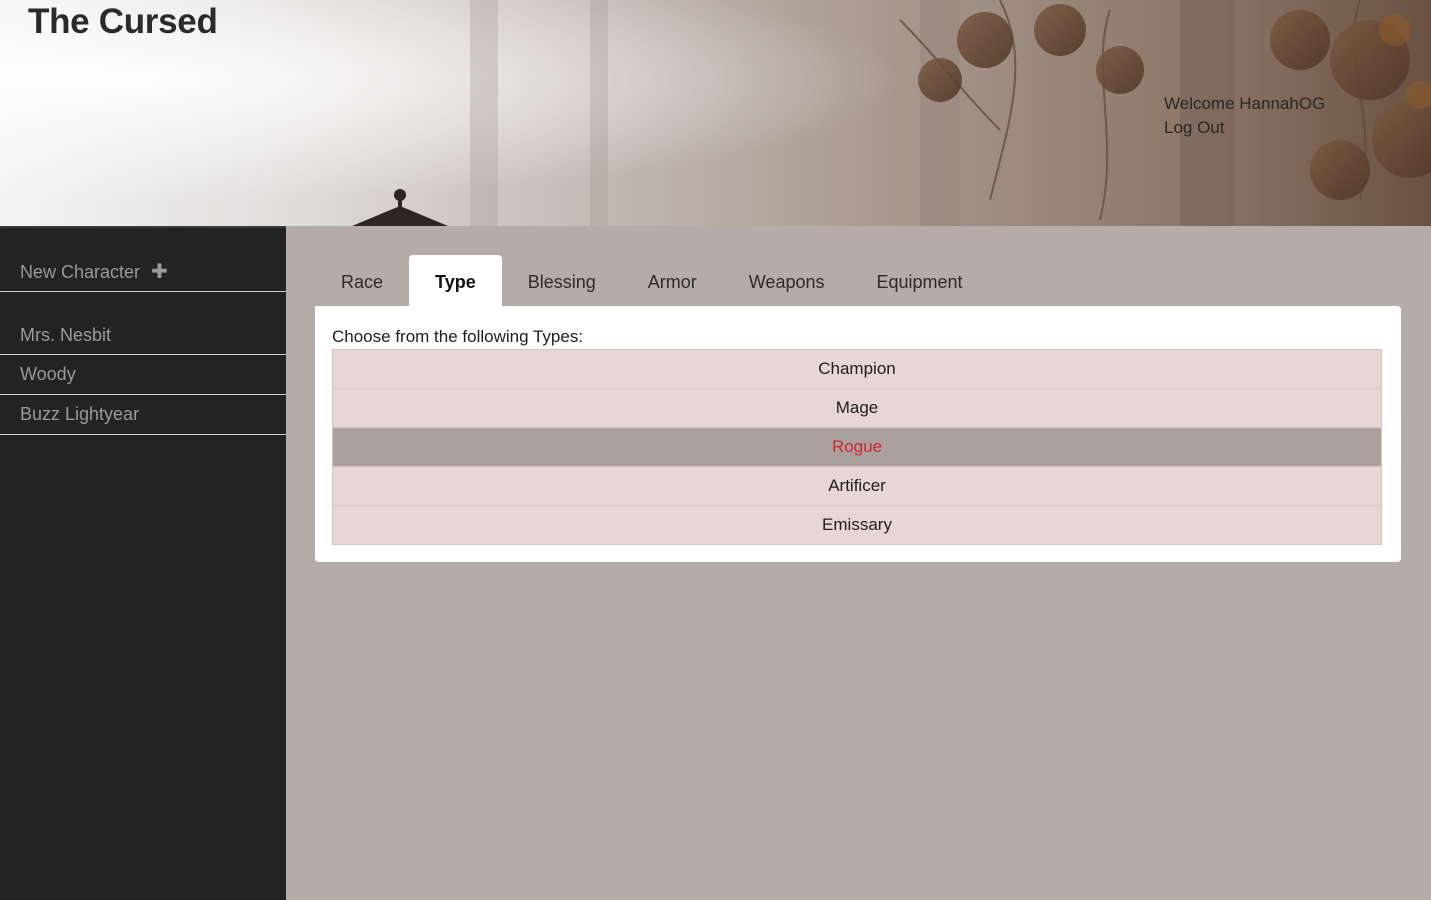 This screenshot has width=1431, height=900. Describe the element at coordinates (80, 272) in the screenshot. I see `new-character-label: New Character` at that location.